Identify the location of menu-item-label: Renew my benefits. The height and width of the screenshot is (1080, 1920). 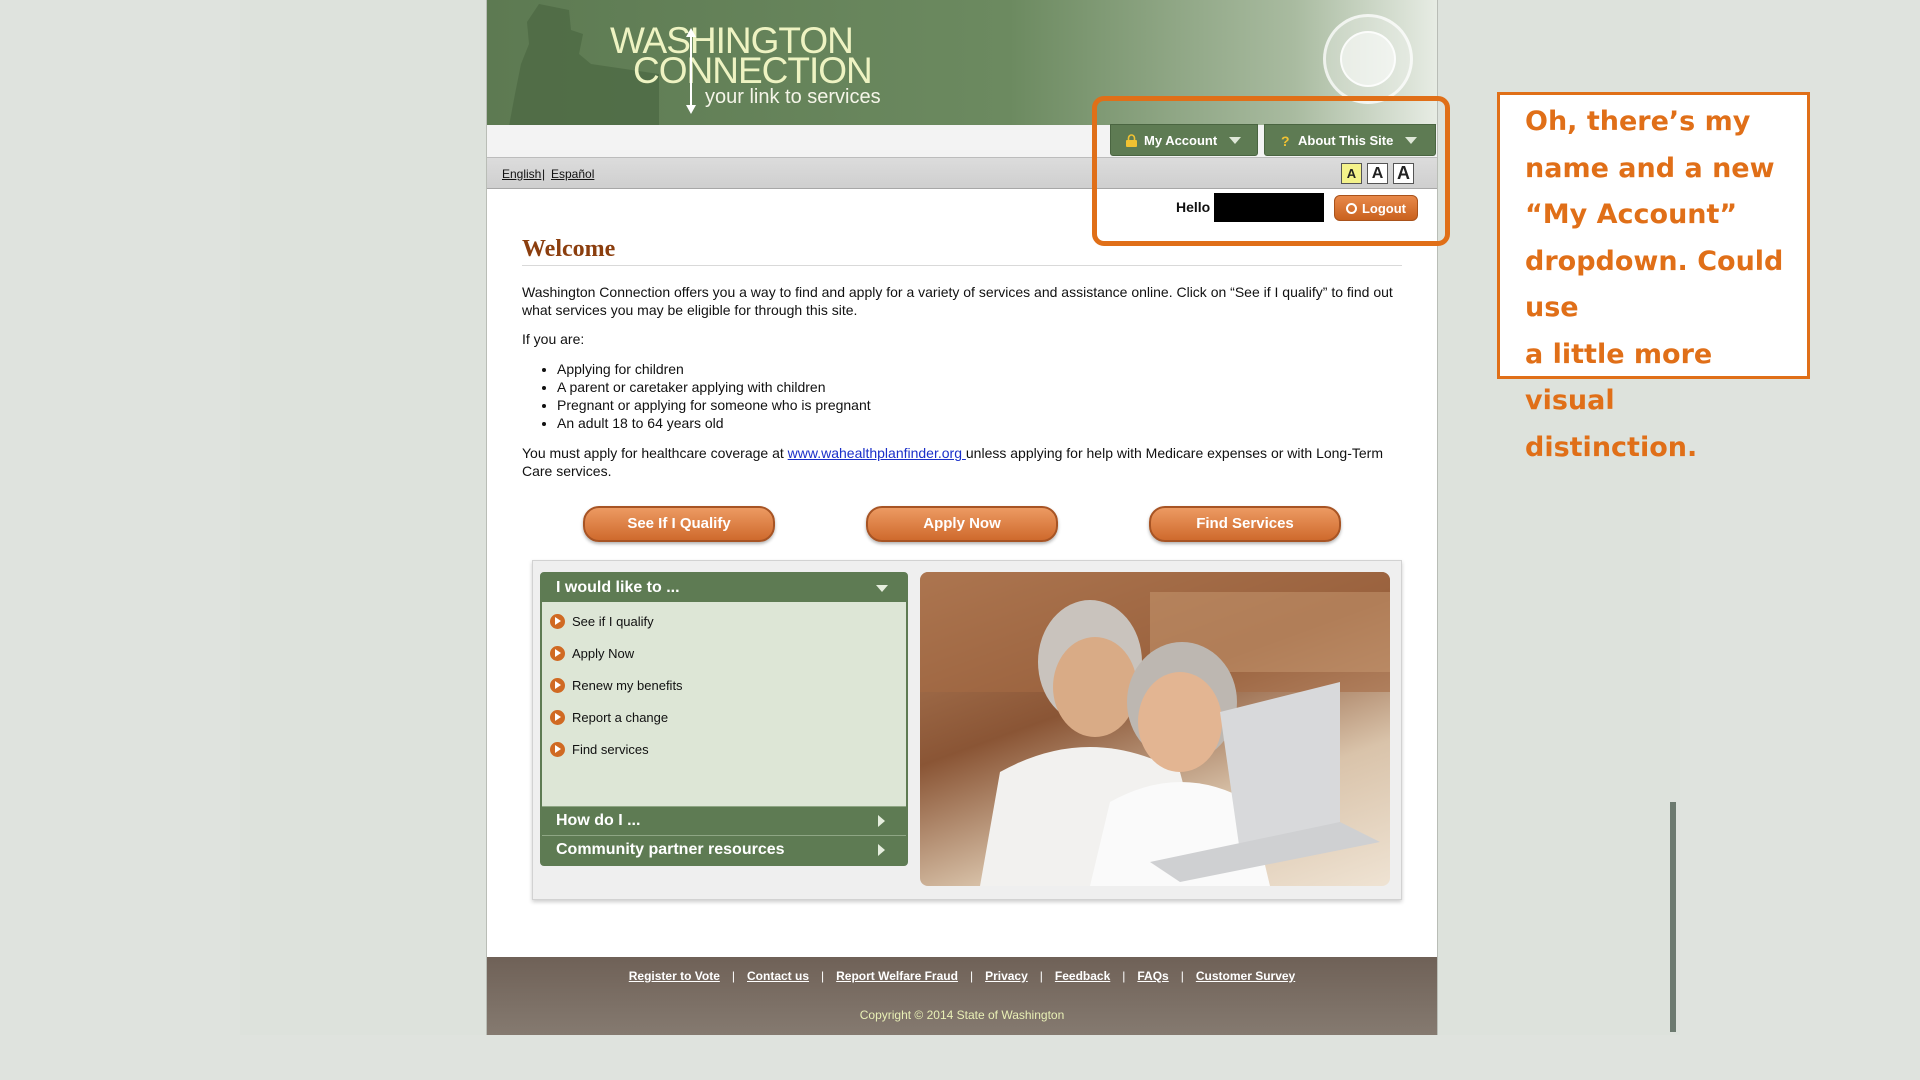
(627, 685).